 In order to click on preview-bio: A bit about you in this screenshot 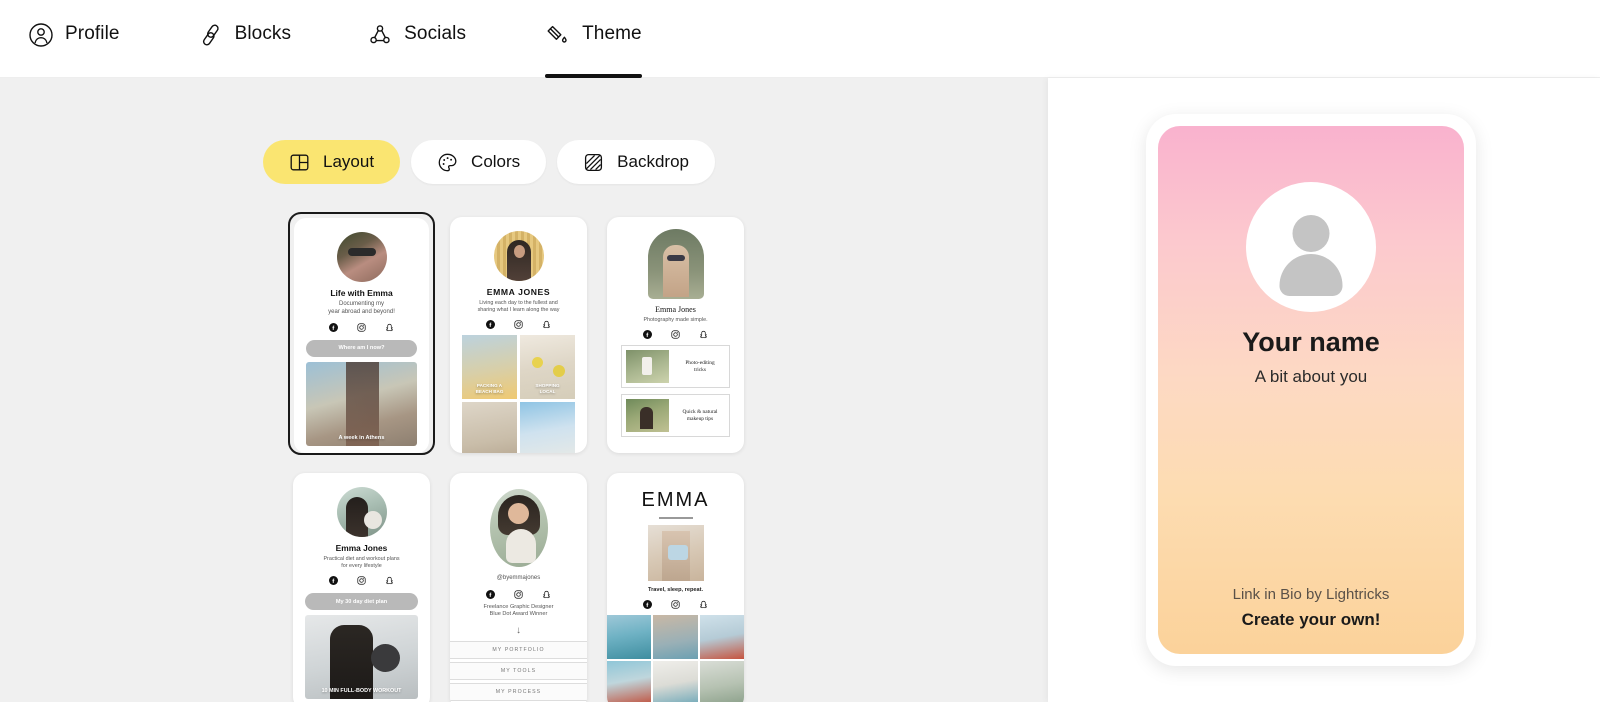, I will do `click(1311, 377)`.